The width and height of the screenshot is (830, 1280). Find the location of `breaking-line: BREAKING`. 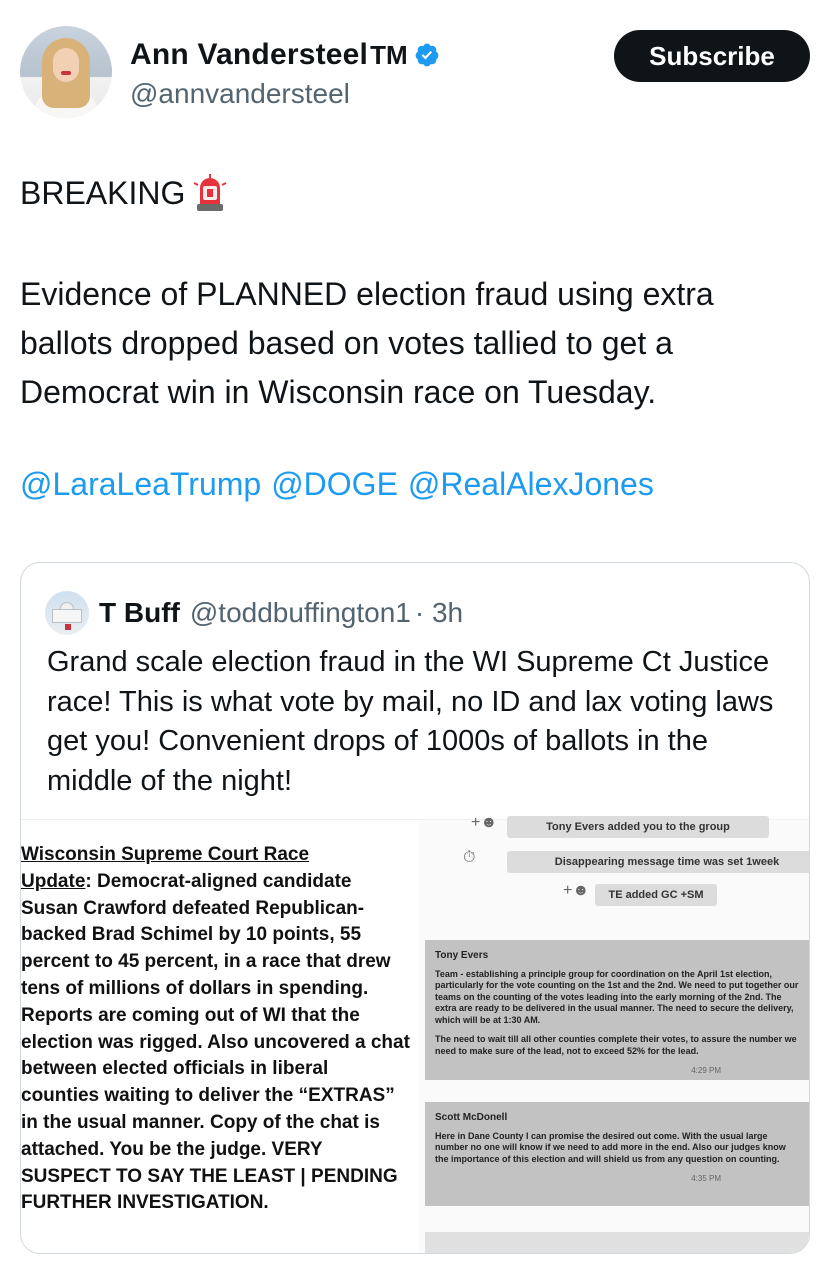

breaking-line: BREAKING is located at coordinates (123, 193).